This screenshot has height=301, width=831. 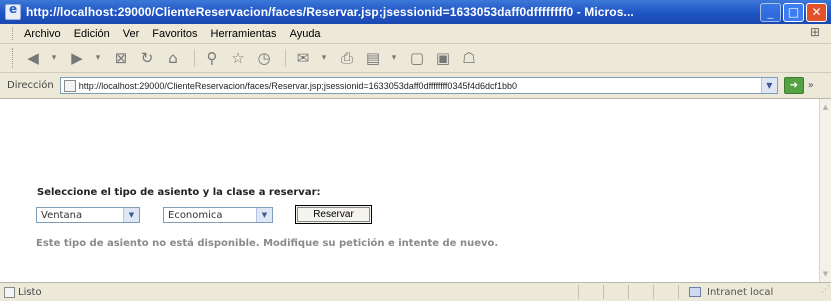 What do you see at coordinates (212, 58) in the screenshot?
I see `search-icon: ⚲` at bounding box center [212, 58].